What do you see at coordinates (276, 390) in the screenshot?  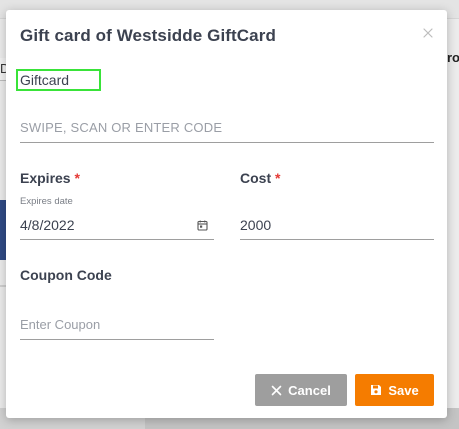 I see `x-icon` at bounding box center [276, 390].